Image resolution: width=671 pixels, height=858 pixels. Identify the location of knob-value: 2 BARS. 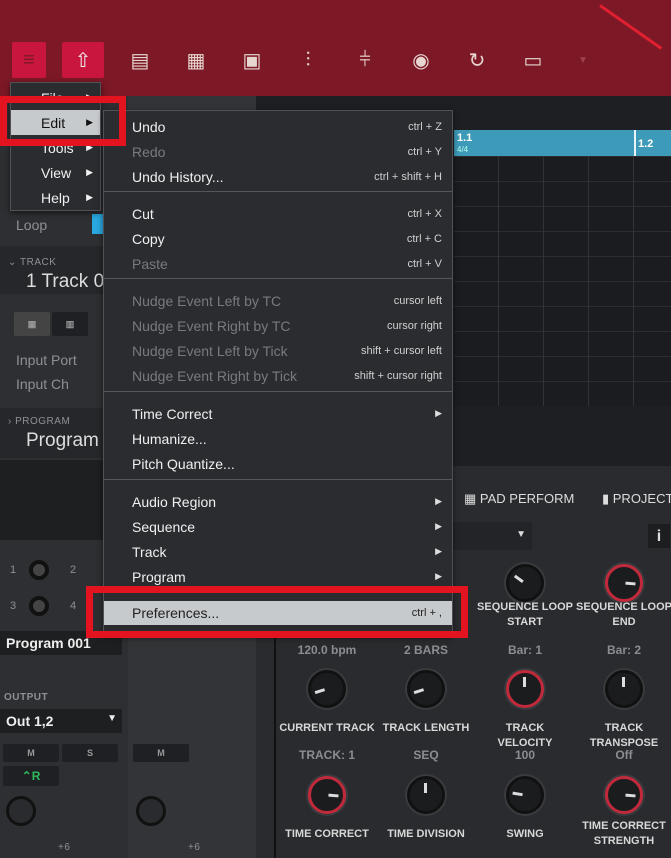
(425, 650).